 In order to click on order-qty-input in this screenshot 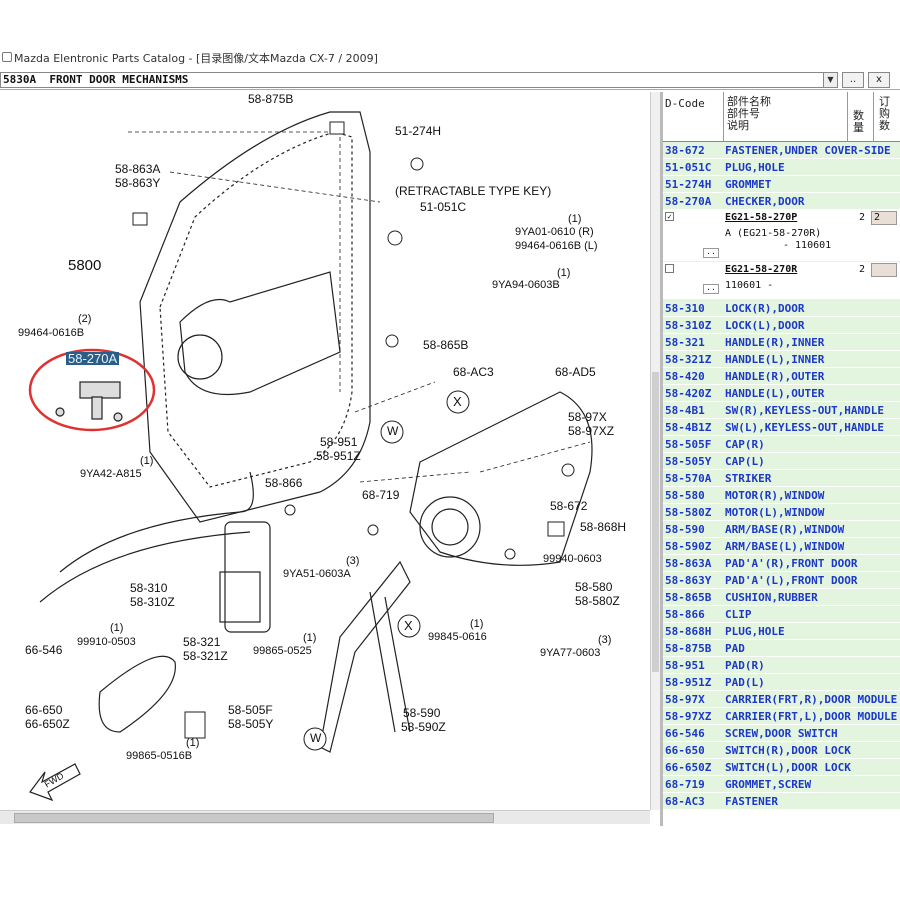, I will do `click(884, 270)`.